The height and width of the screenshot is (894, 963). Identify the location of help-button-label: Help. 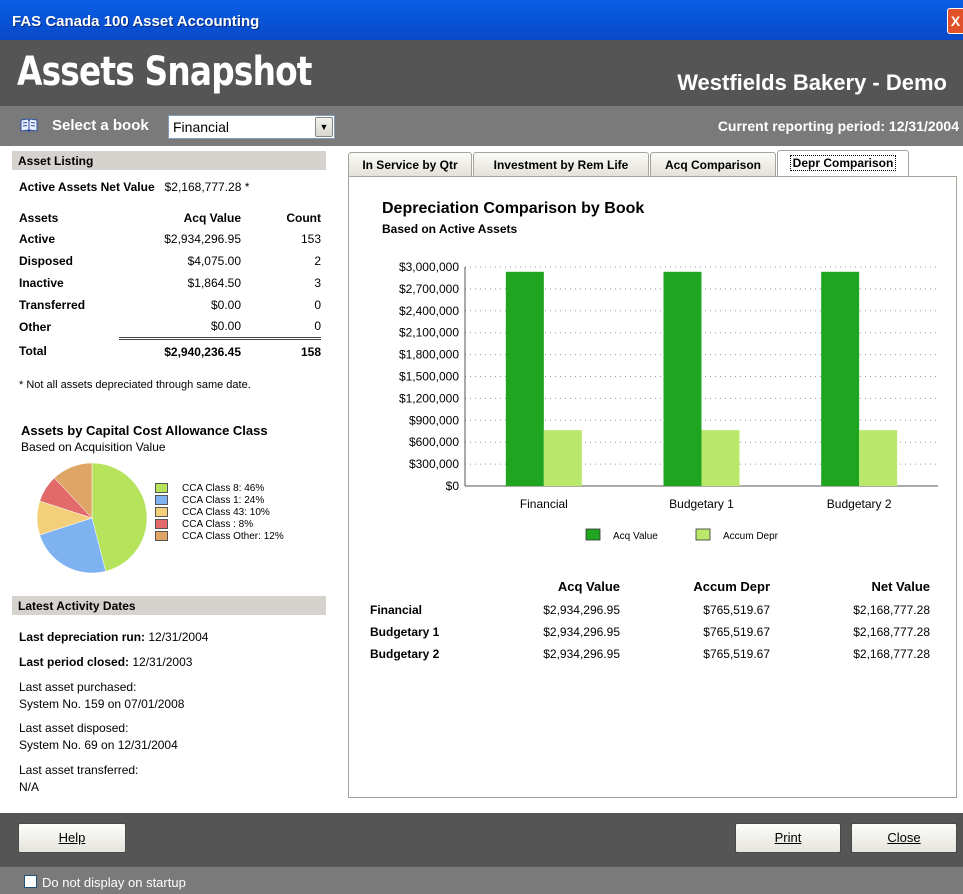
(72, 837).